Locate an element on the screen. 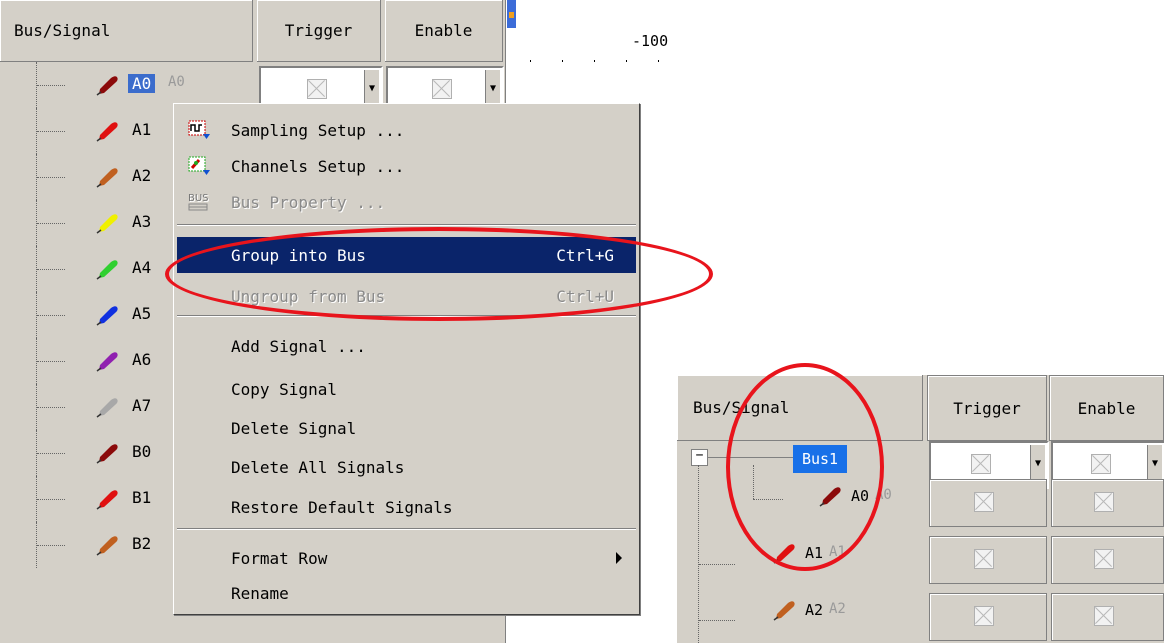  timeline-ruler: -100 is located at coordinates (590, 34).